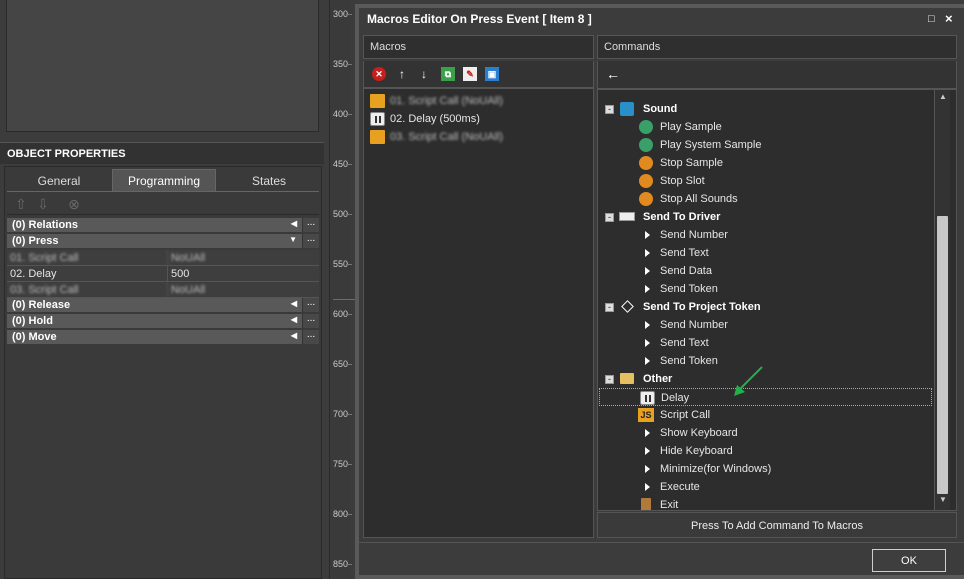 Image resolution: width=964 pixels, height=579 pixels. Describe the element at coordinates (477, 119) in the screenshot. I see `list-item: 02. Delay (500ms)` at that location.